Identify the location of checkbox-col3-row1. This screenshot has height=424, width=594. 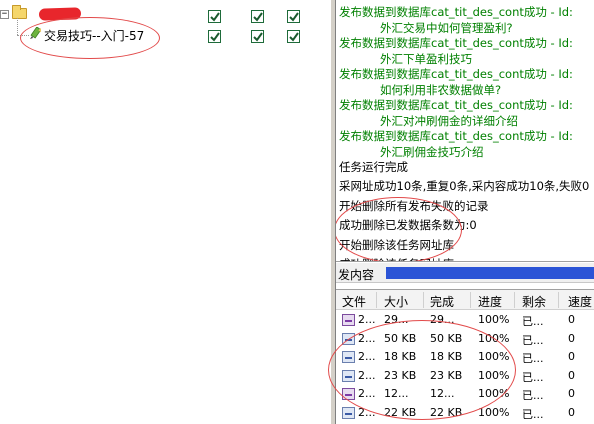
(293, 16).